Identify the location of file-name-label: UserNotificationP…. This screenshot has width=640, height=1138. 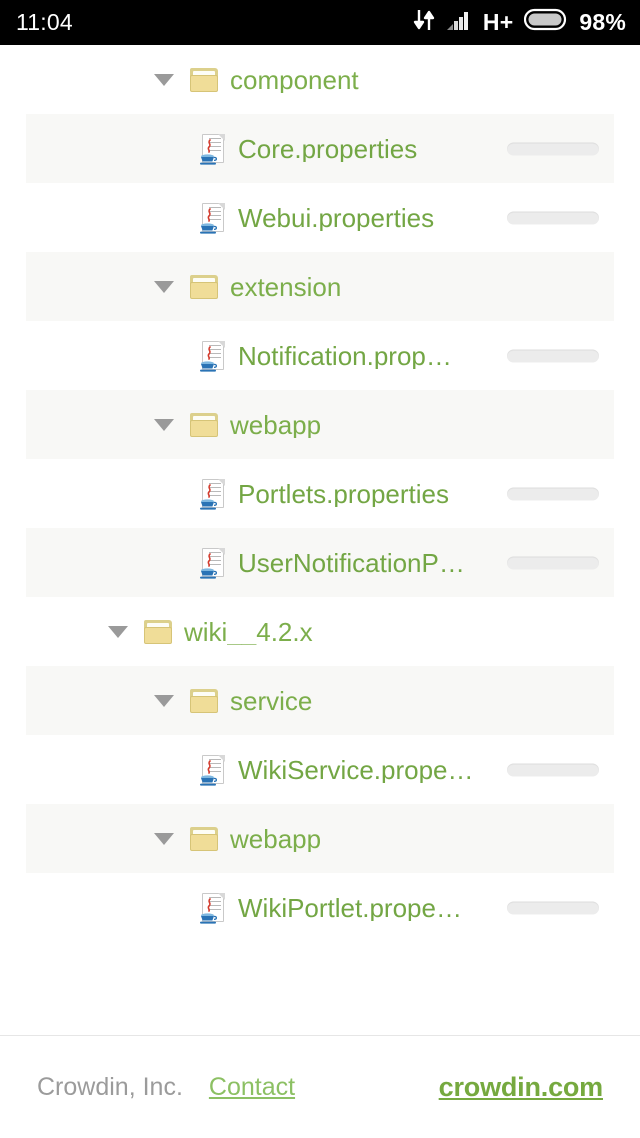
(351, 562).